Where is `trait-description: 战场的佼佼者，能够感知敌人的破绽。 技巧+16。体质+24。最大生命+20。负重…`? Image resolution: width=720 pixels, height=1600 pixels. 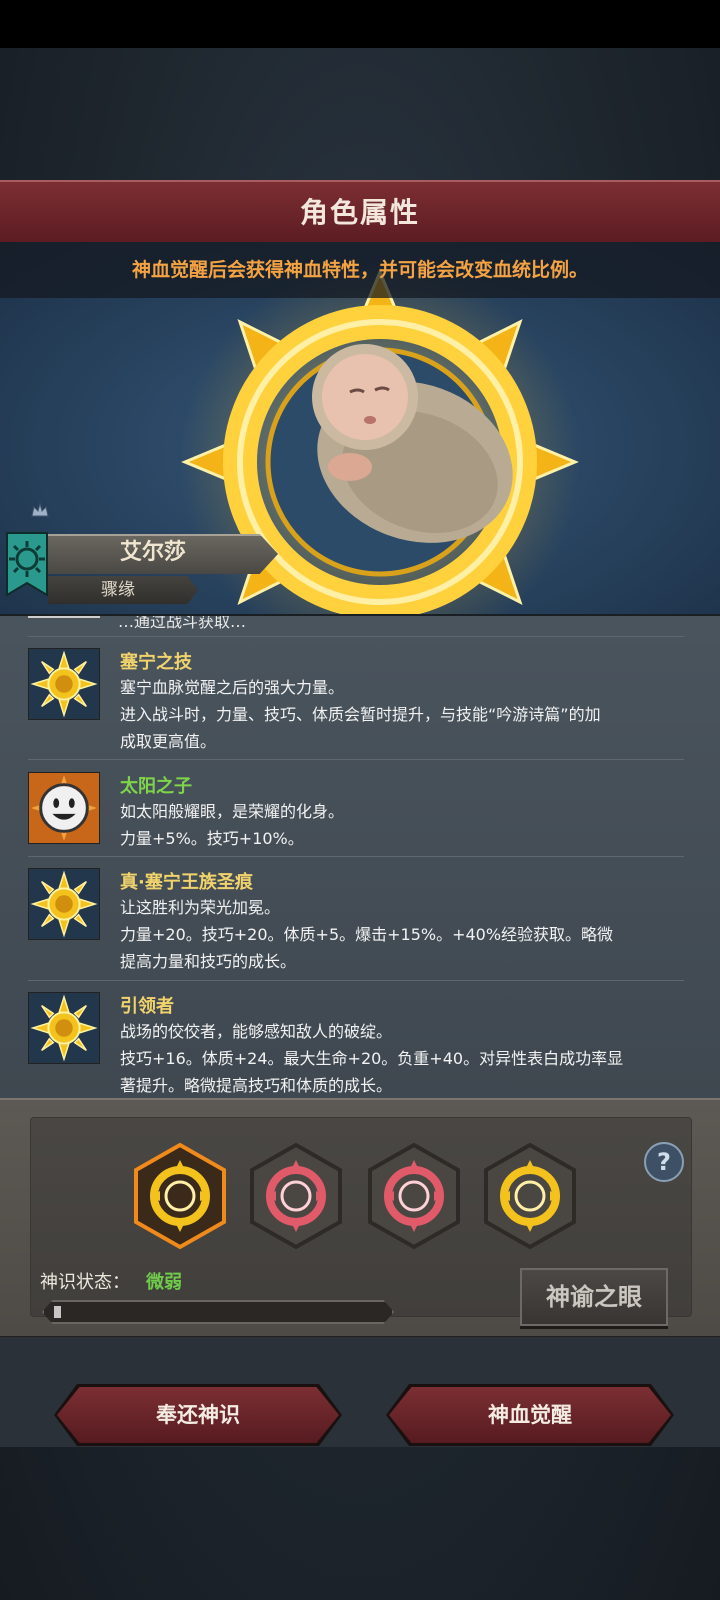 trait-description: 战场的佼佼者，能够感知敌人的破绽。 技巧+16。体质+24。最大生命+20。负重… is located at coordinates (372, 1058).